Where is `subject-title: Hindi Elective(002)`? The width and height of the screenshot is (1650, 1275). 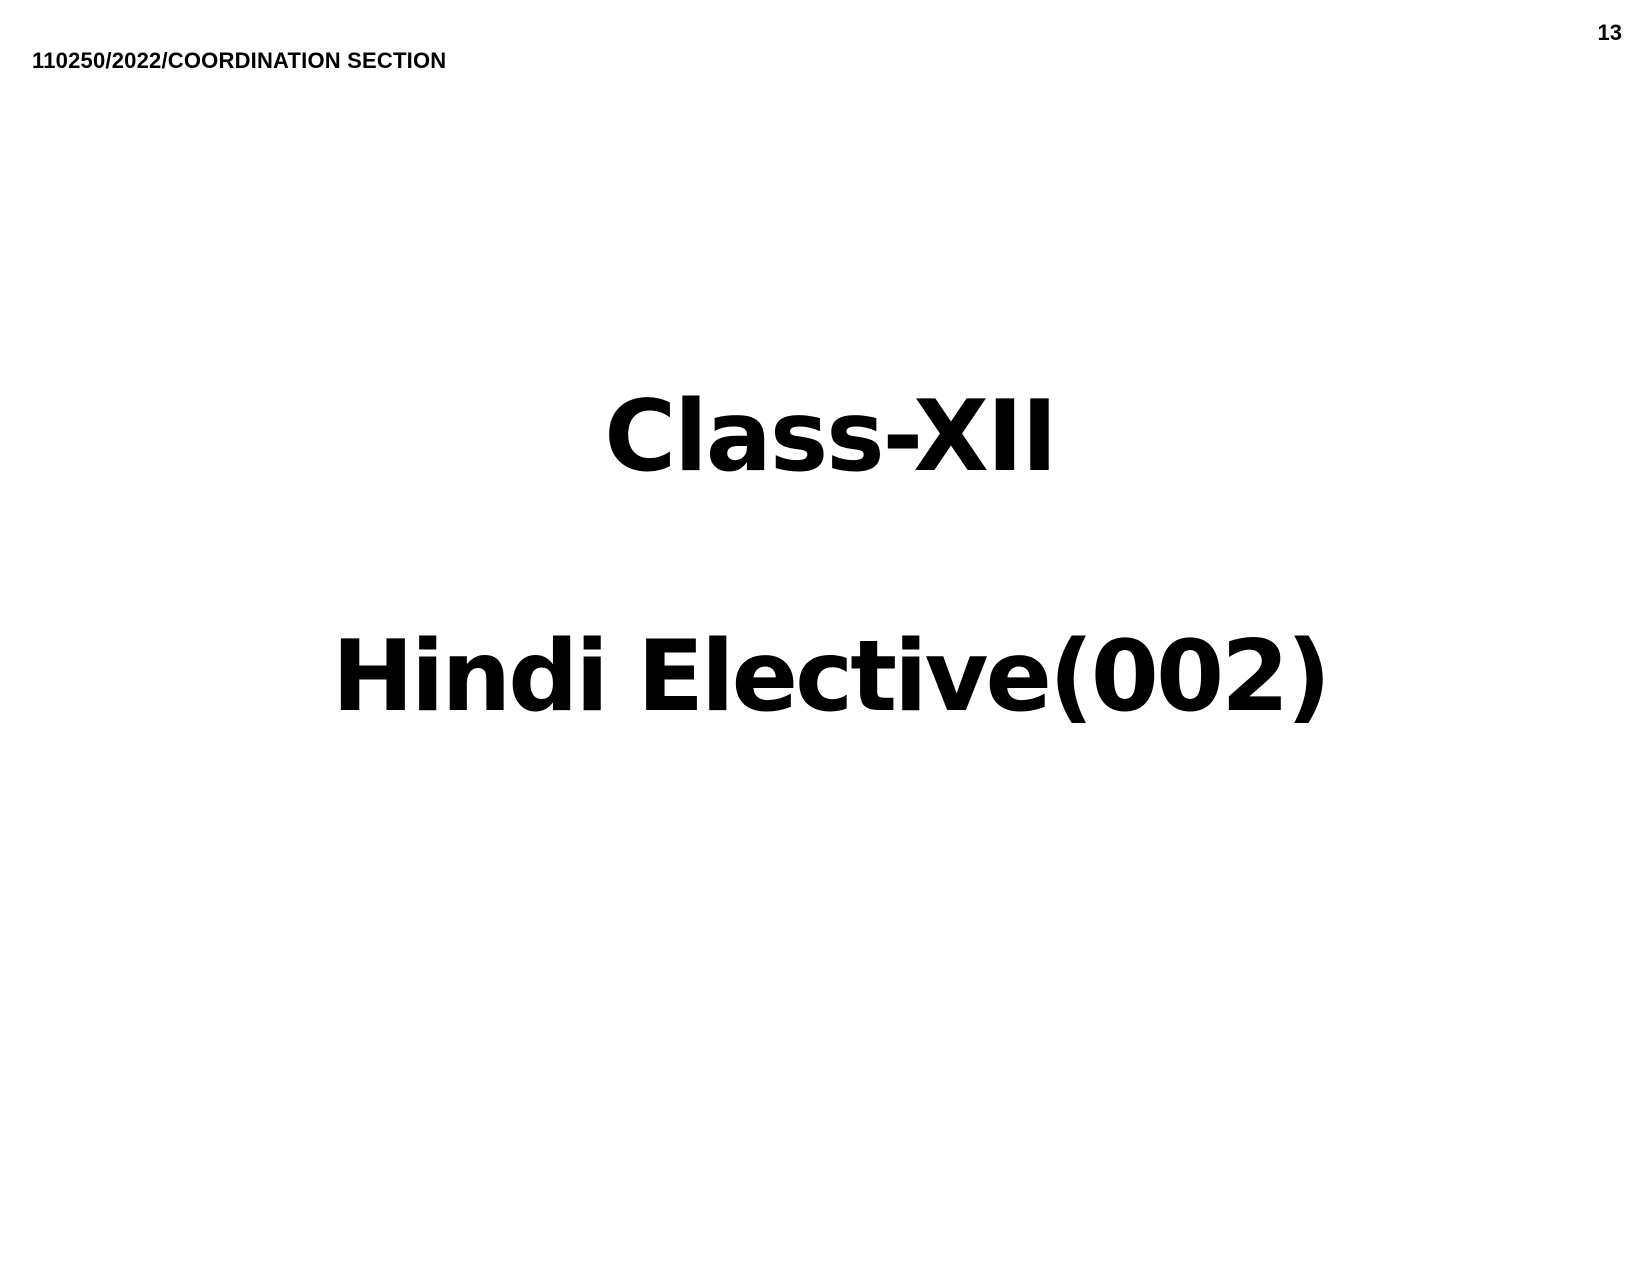 subject-title: Hindi Elective(002) is located at coordinates (831, 677).